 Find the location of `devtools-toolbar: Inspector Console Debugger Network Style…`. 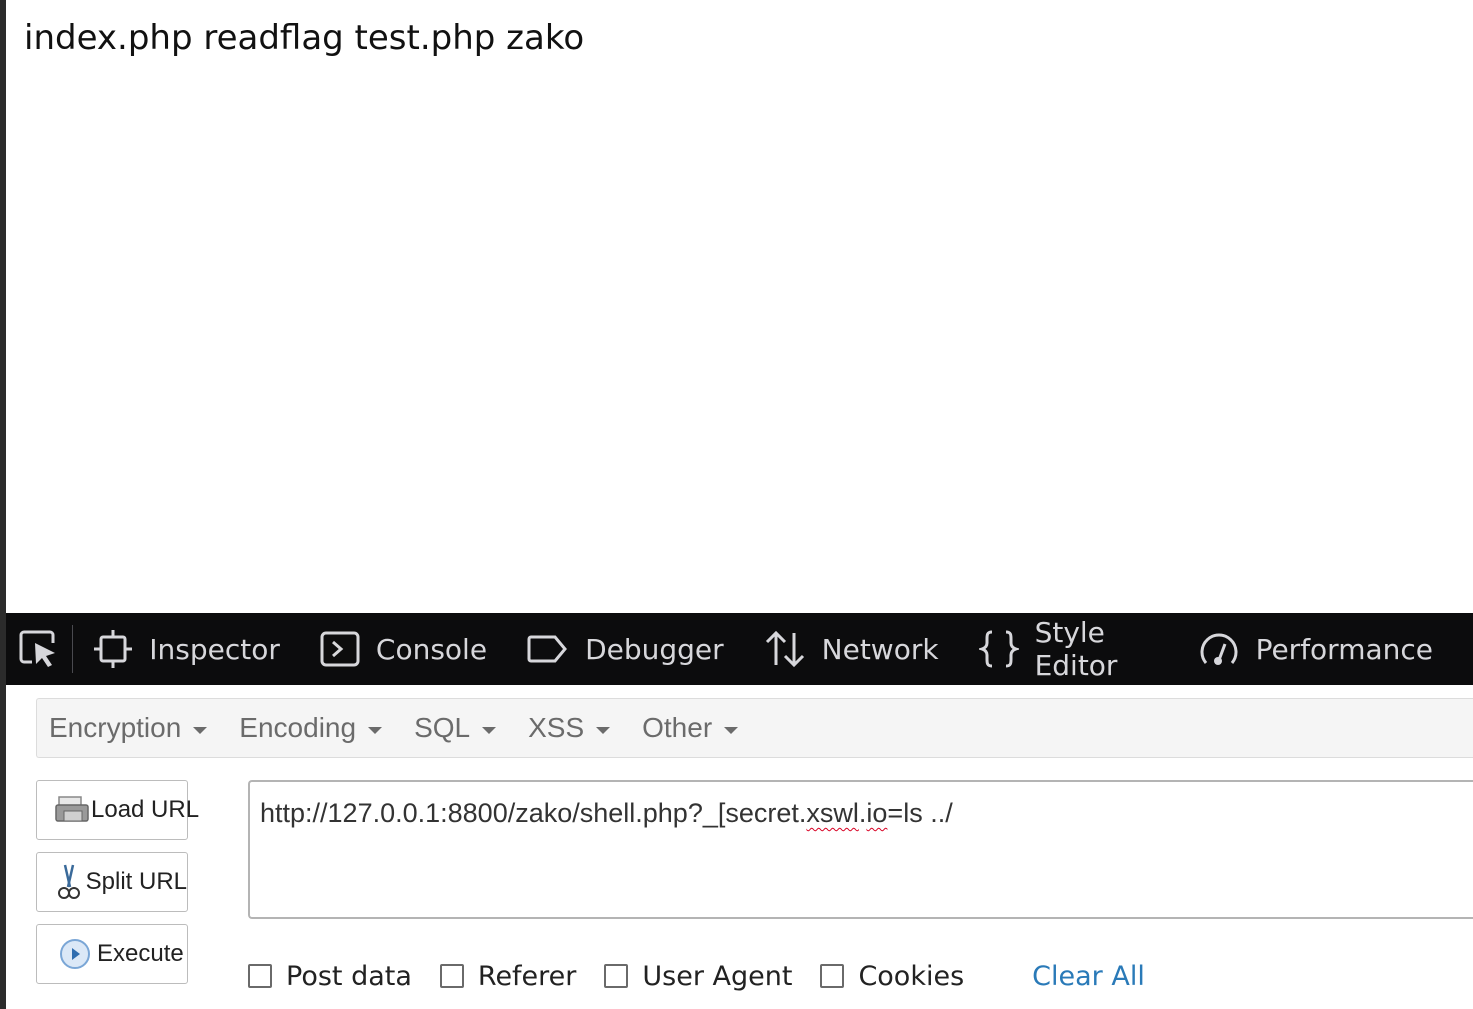

devtools-toolbar: Inspector Console Debugger Network Style… is located at coordinates (739, 649).